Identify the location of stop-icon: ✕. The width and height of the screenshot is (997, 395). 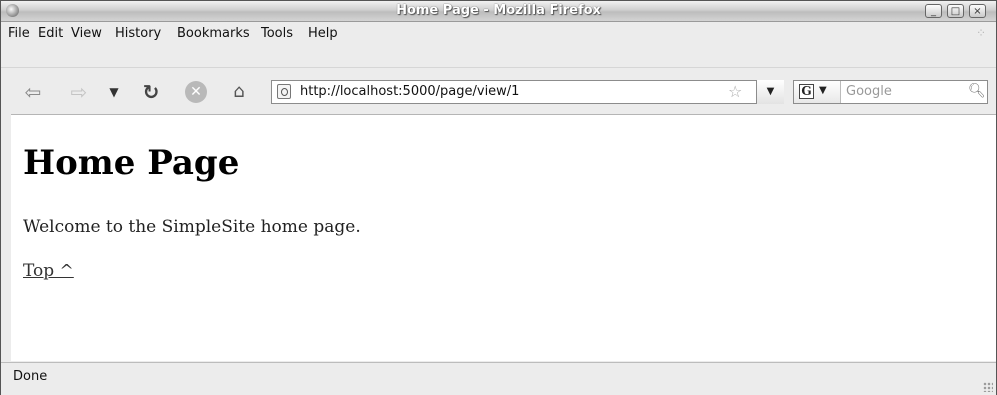
(196, 92).